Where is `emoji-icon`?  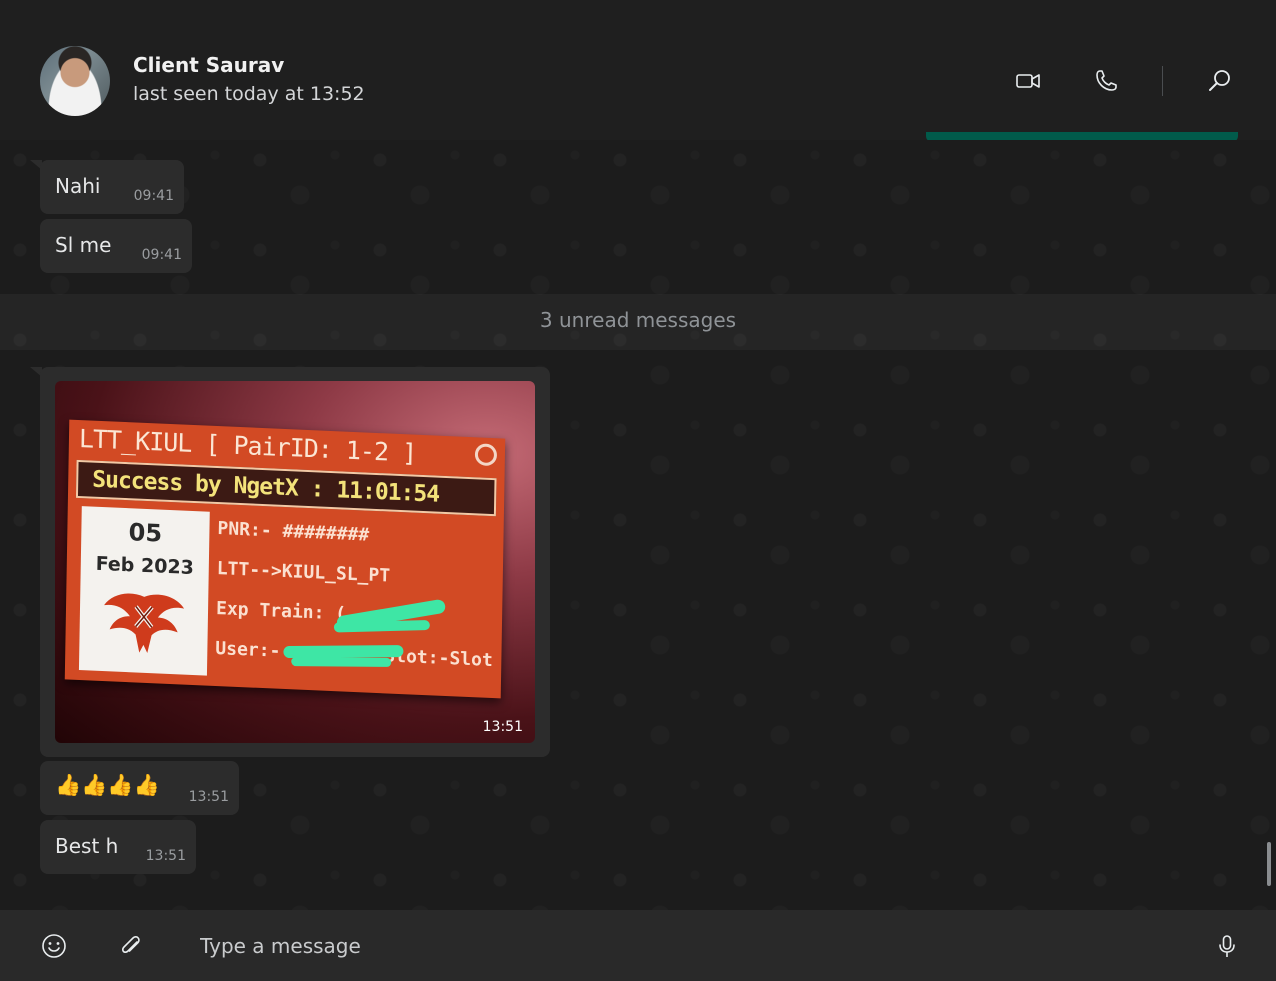
emoji-icon is located at coordinates (54, 946).